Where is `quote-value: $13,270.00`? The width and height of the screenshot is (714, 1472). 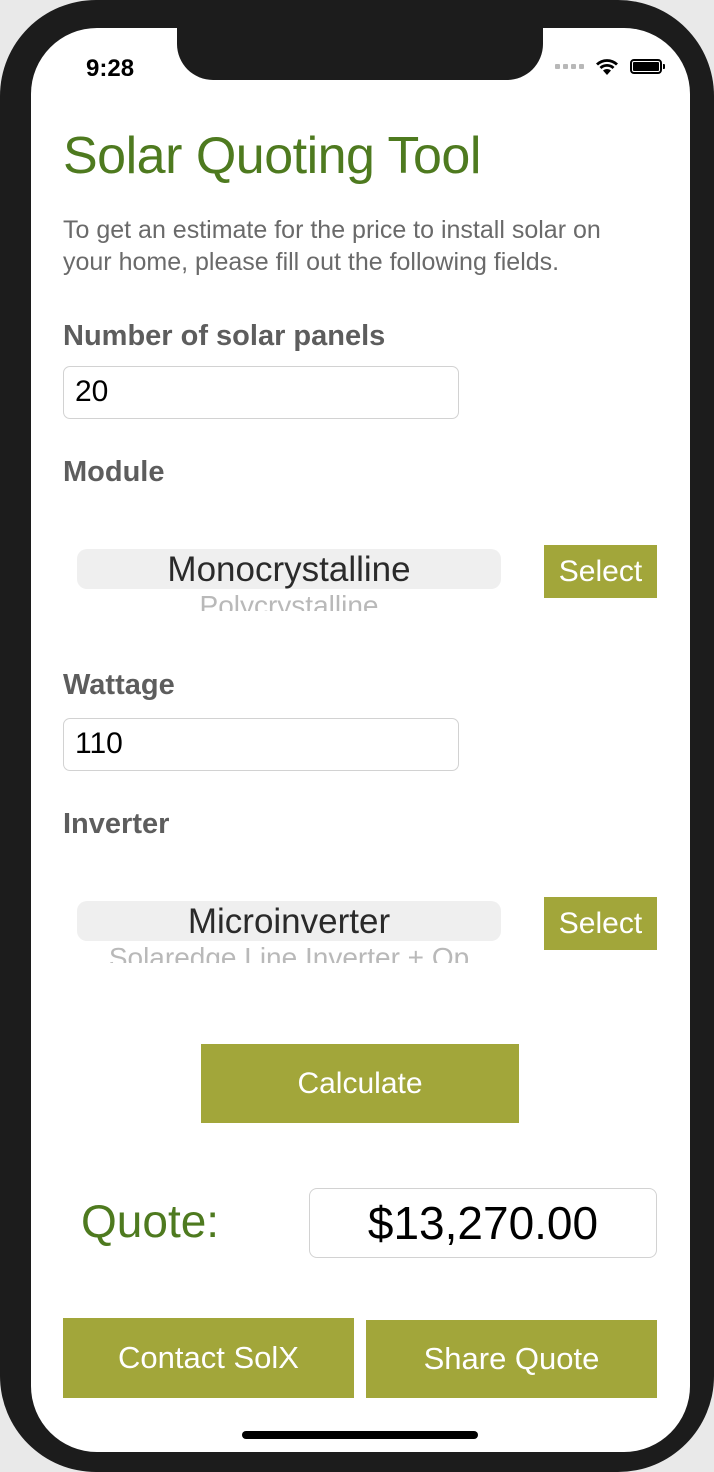 quote-value: $13,270.00 is located at coordinates (483, 1223).